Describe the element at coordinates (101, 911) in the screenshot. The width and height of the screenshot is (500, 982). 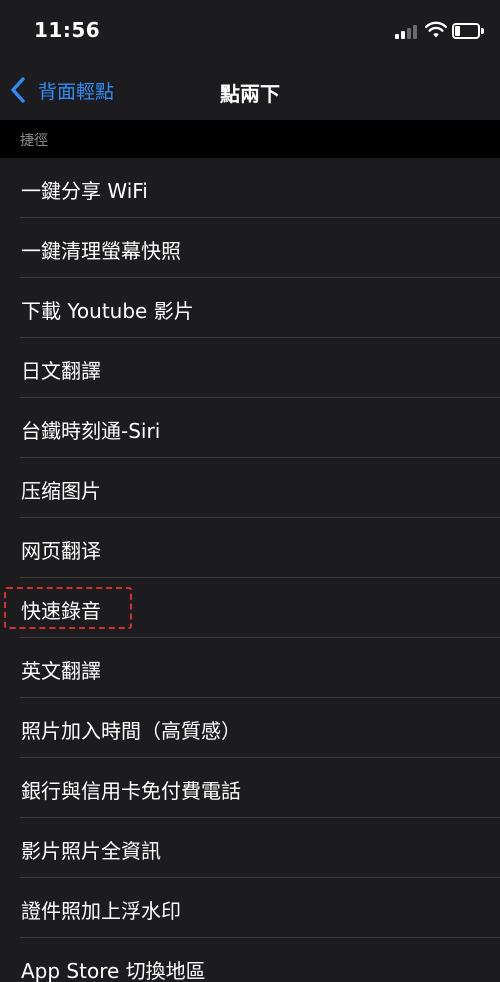
I see `list-item-label: 證件照加上浮水印` at that location.